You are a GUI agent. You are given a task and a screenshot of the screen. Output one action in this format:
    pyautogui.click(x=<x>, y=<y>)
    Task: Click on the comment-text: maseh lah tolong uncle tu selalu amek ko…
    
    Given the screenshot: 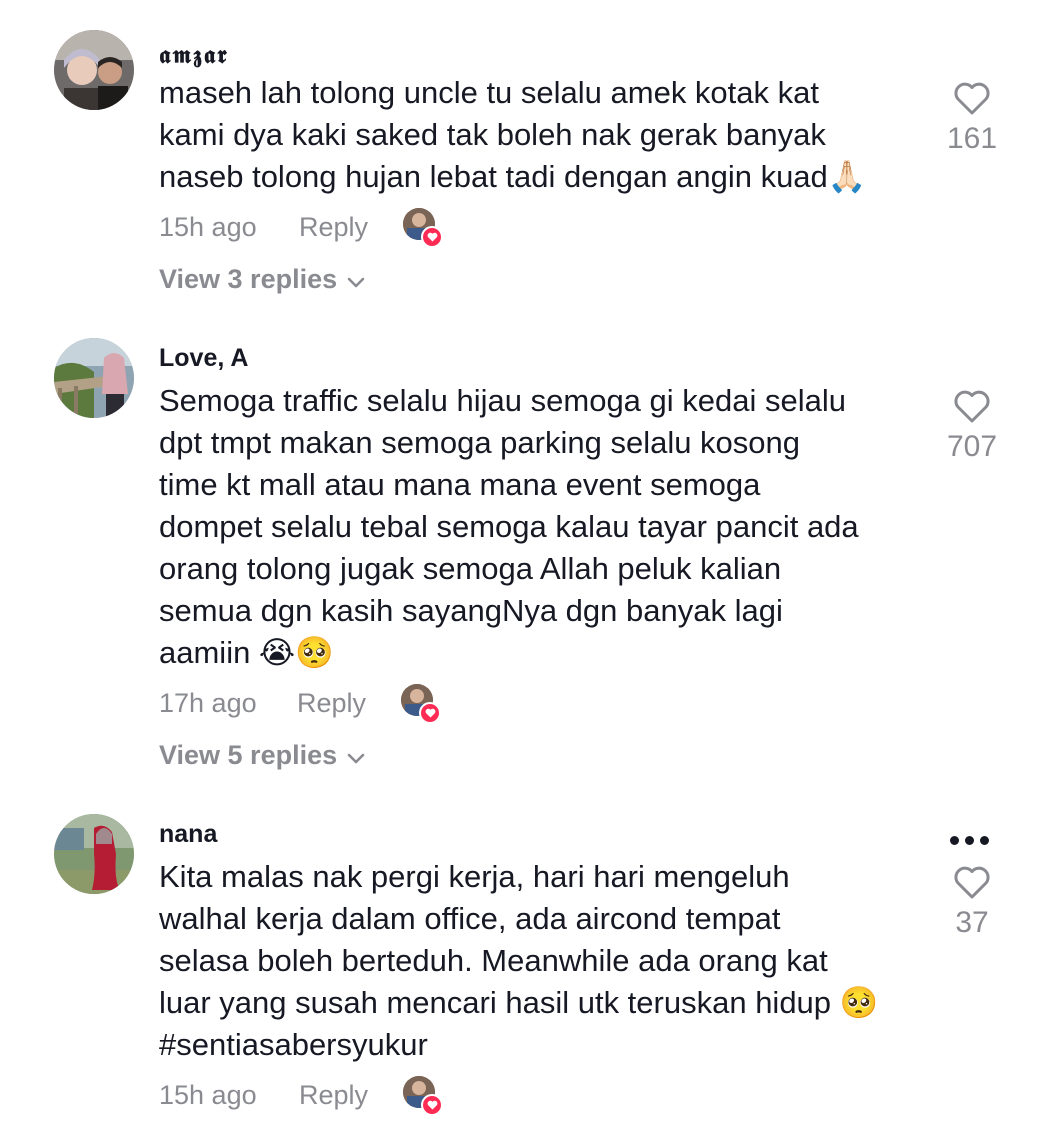 What is the action you would take?
    pyautogui.click(x=513, y=134)
    